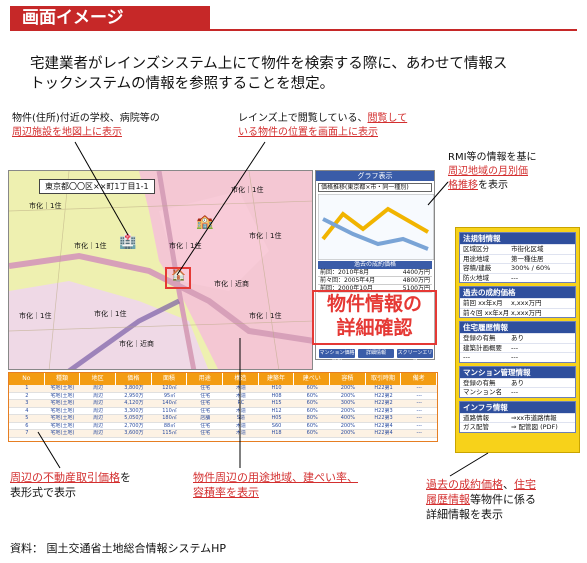 The width and height of the screenshot is (587, 563). I want to click on page-title: 画面イメージ, so click(110, 18).